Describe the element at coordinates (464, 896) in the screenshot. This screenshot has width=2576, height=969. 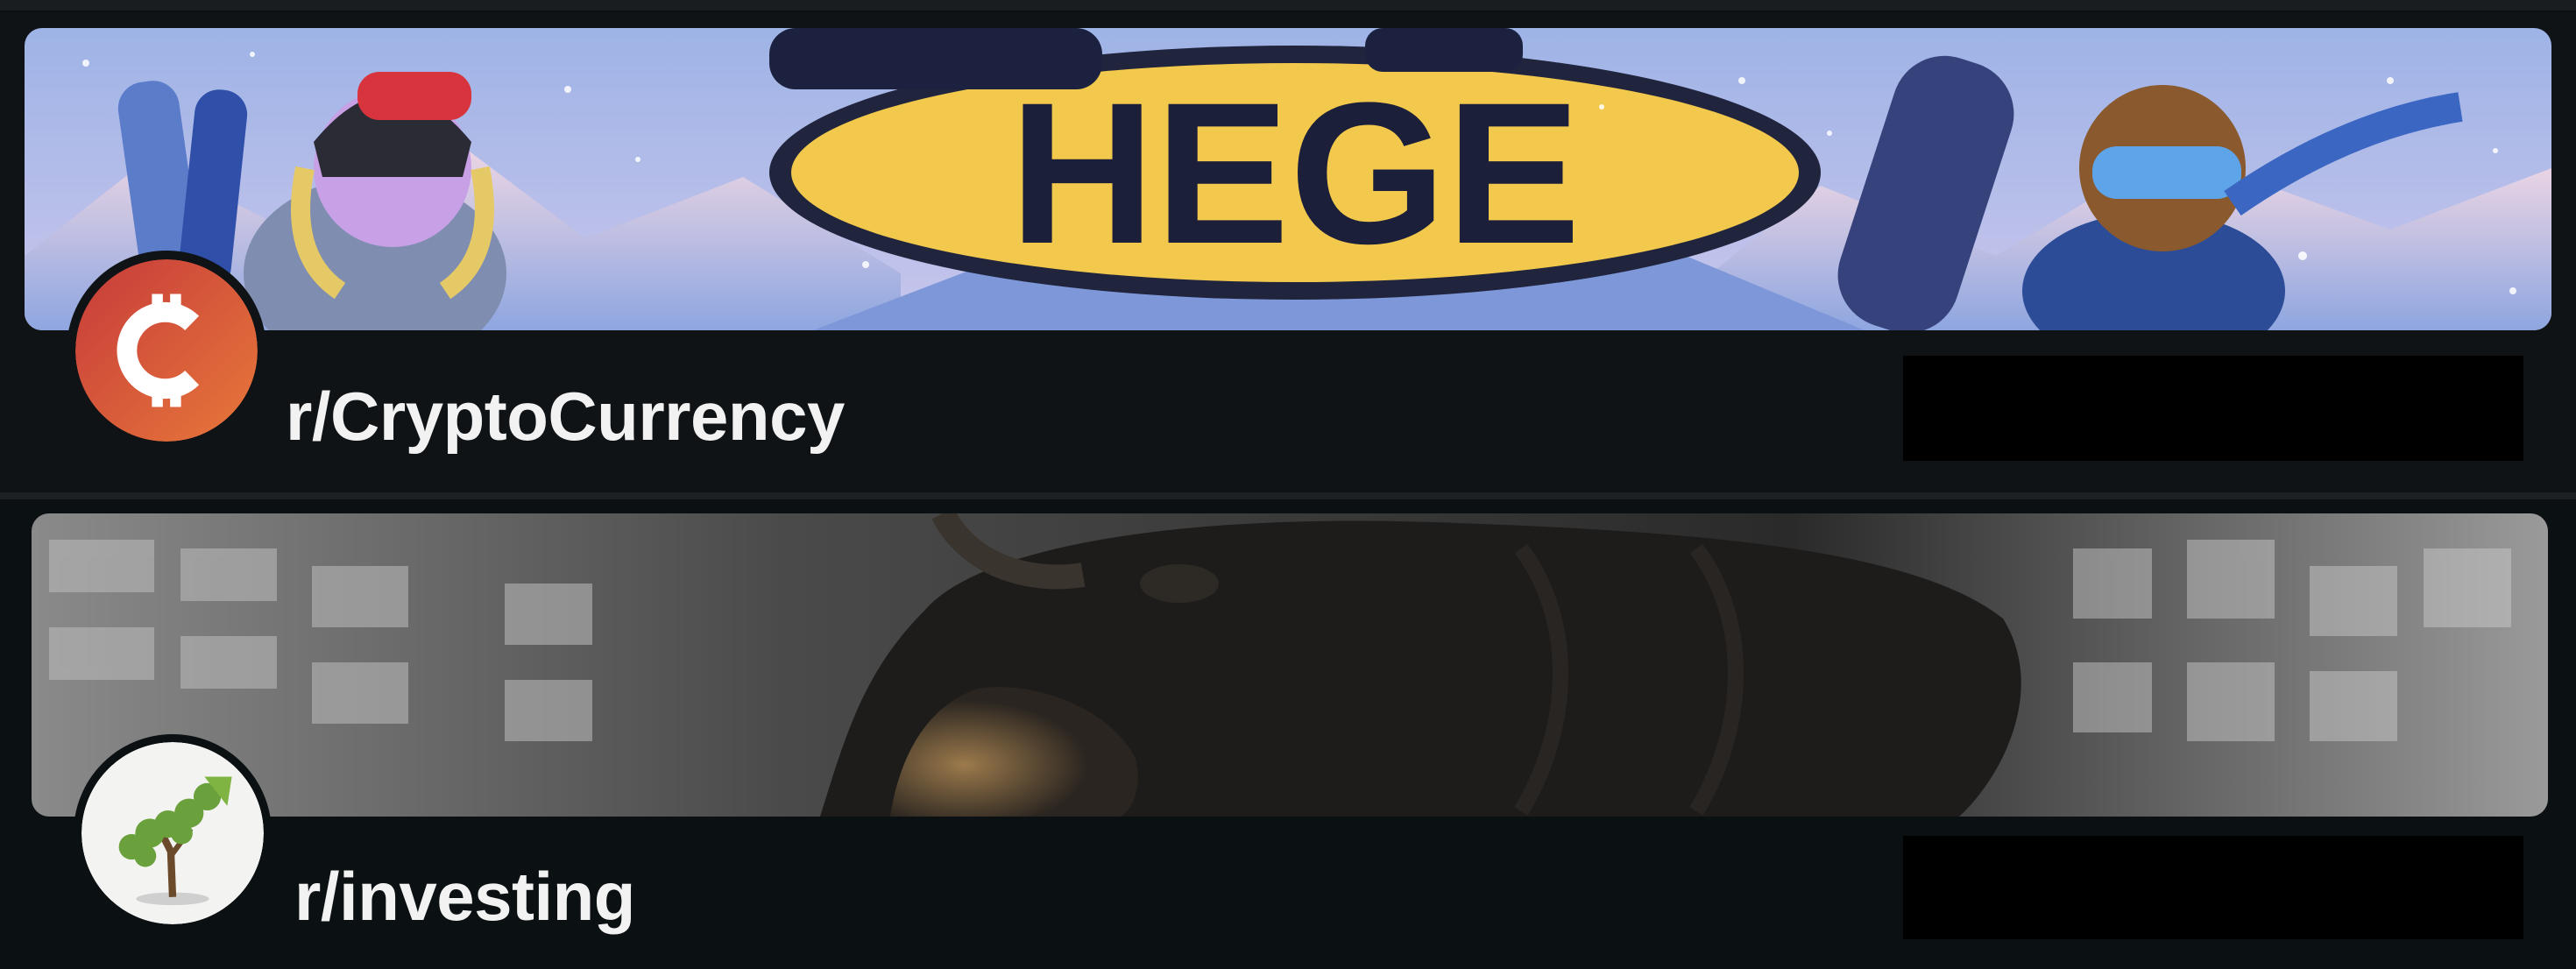
I see `community-name: r/investing` at that location.